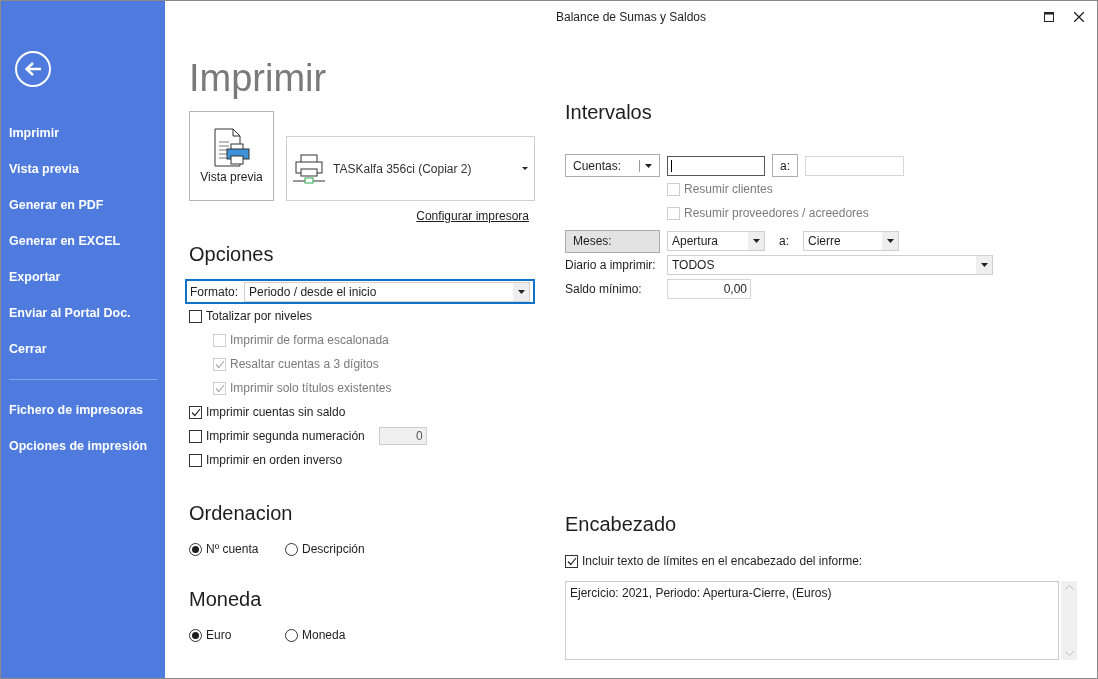  Describe the element at coordinates (232, 549) in the screenshot. I see `radio-label: Nº cuenta` at that location.